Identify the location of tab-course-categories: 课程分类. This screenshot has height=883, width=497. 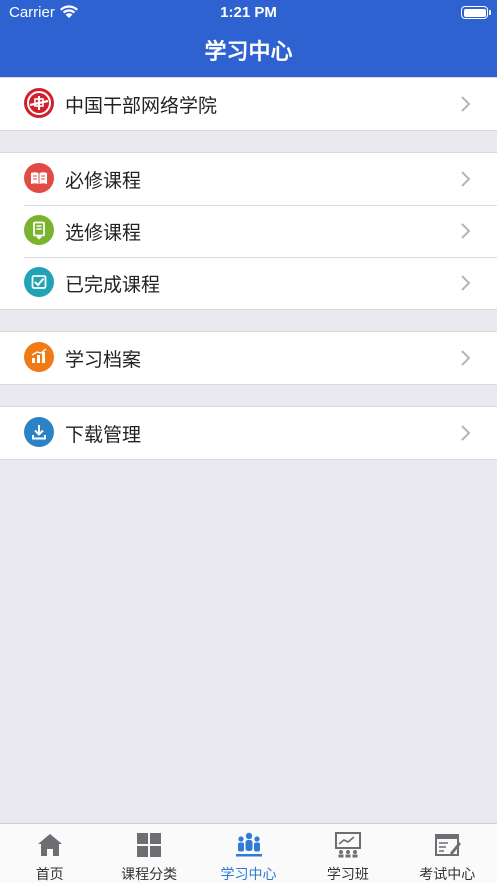
(148, 853).